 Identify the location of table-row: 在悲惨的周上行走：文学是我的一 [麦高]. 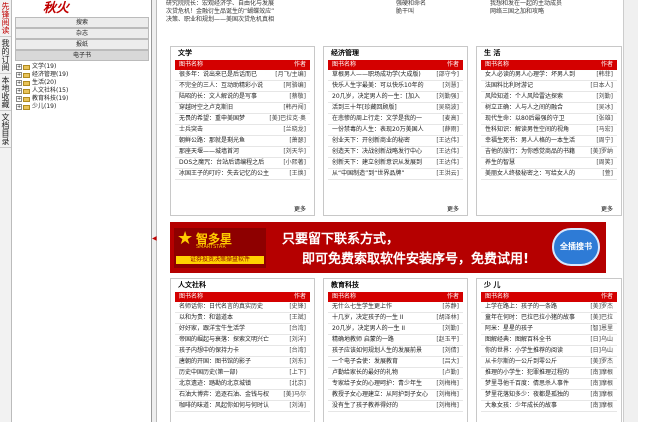
(395, 119).